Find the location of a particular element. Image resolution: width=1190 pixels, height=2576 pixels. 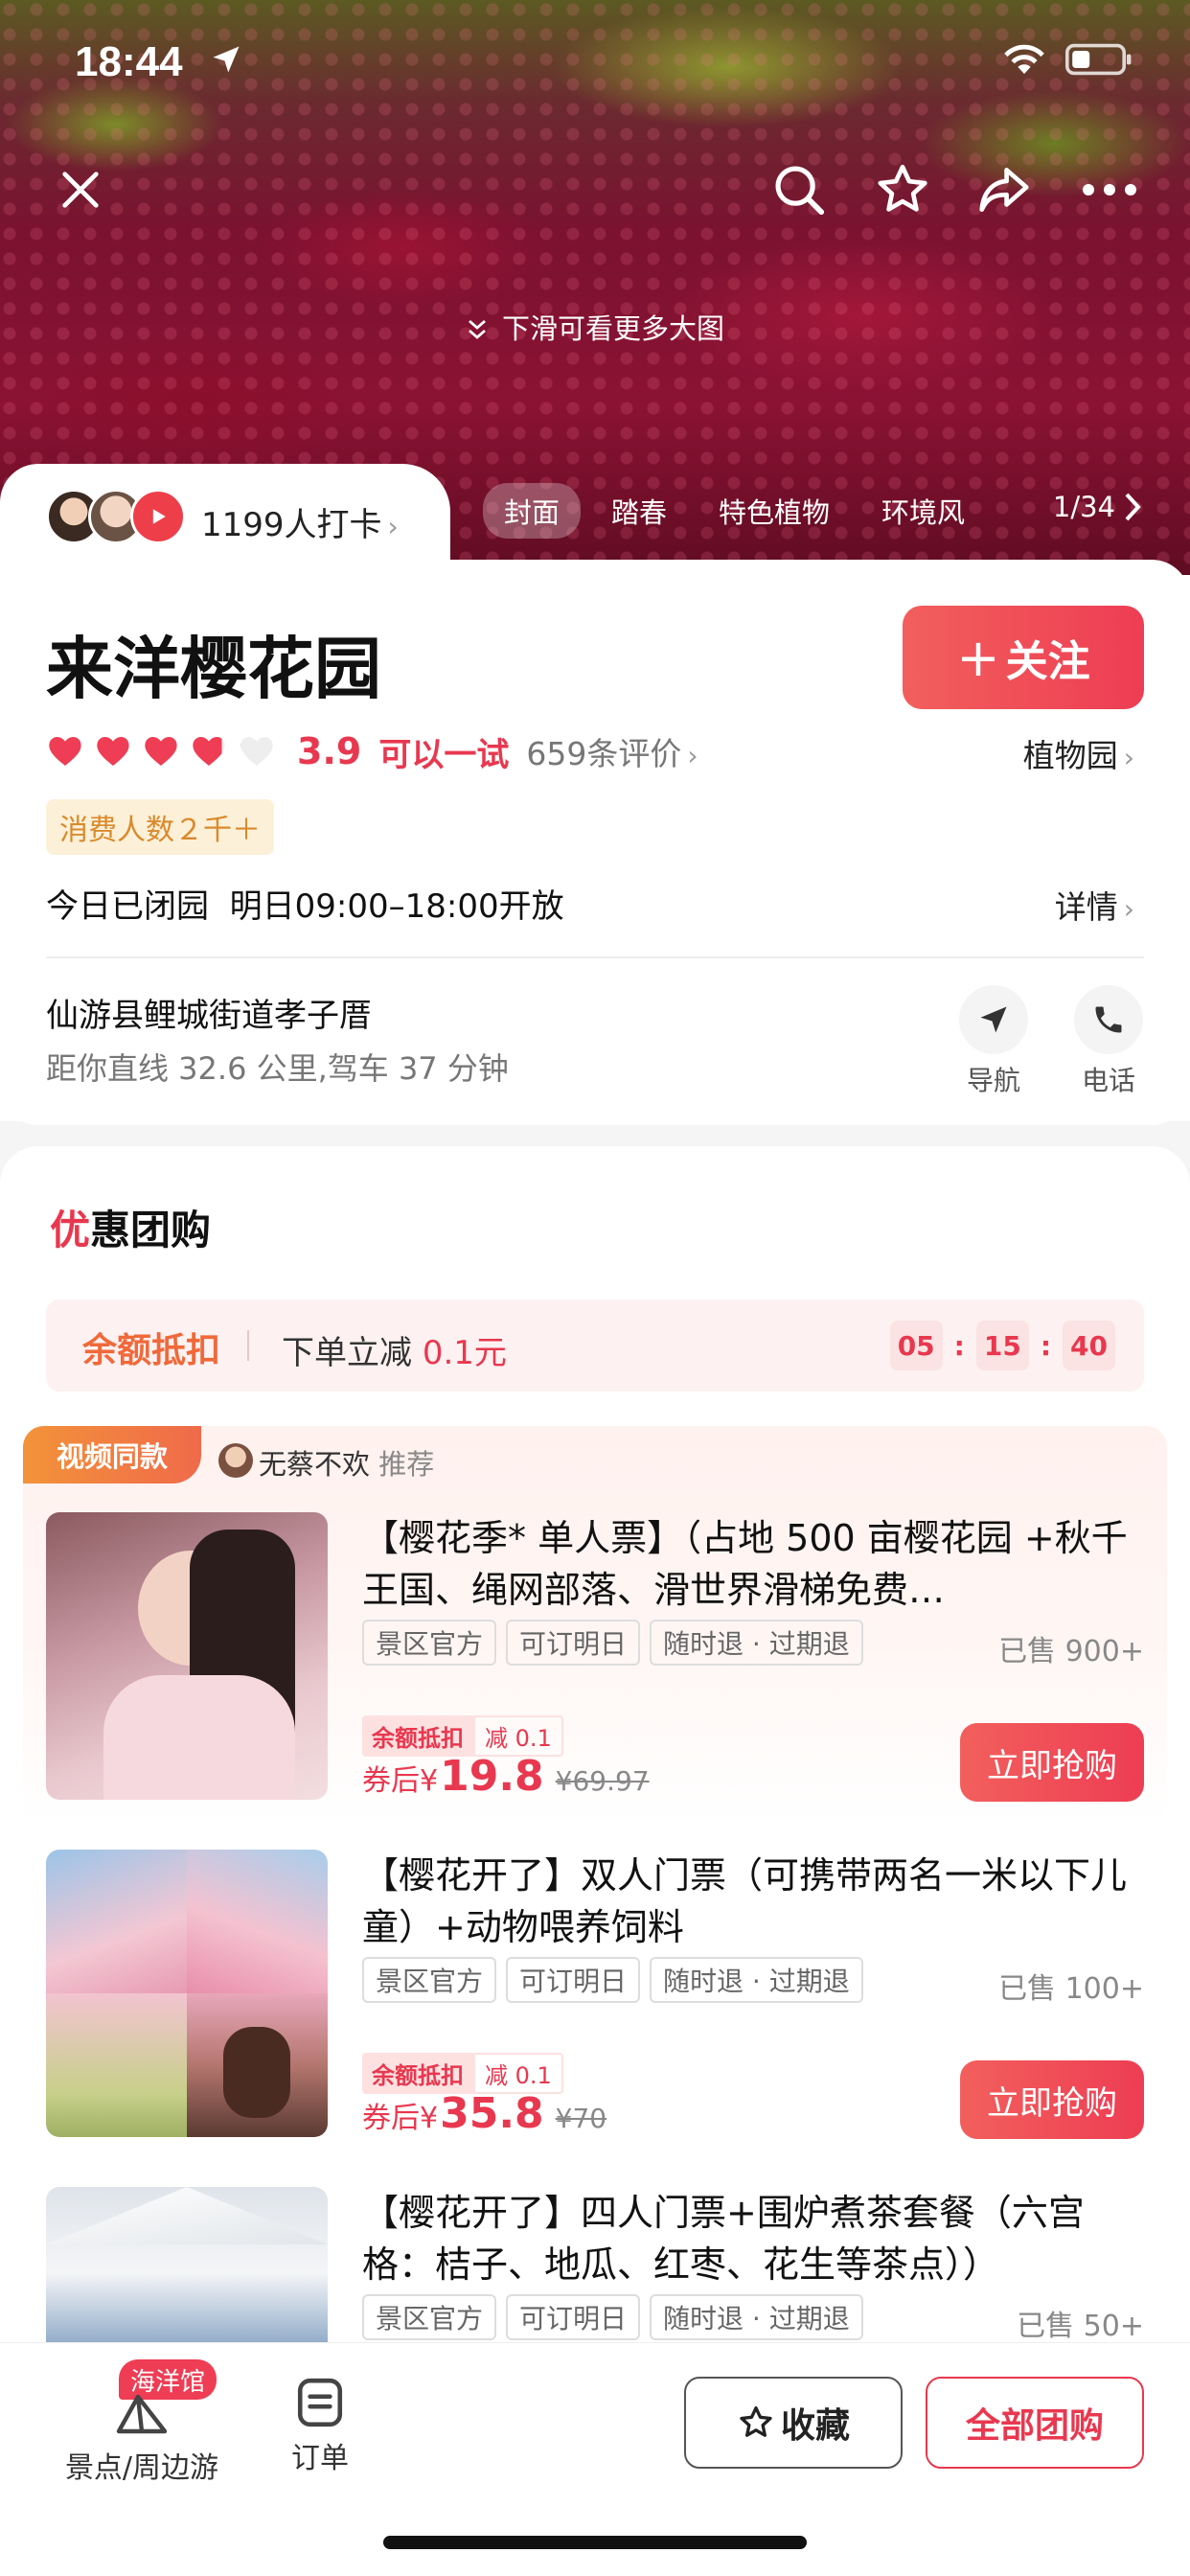

home-indicator is located at coordinates (595, 2542).